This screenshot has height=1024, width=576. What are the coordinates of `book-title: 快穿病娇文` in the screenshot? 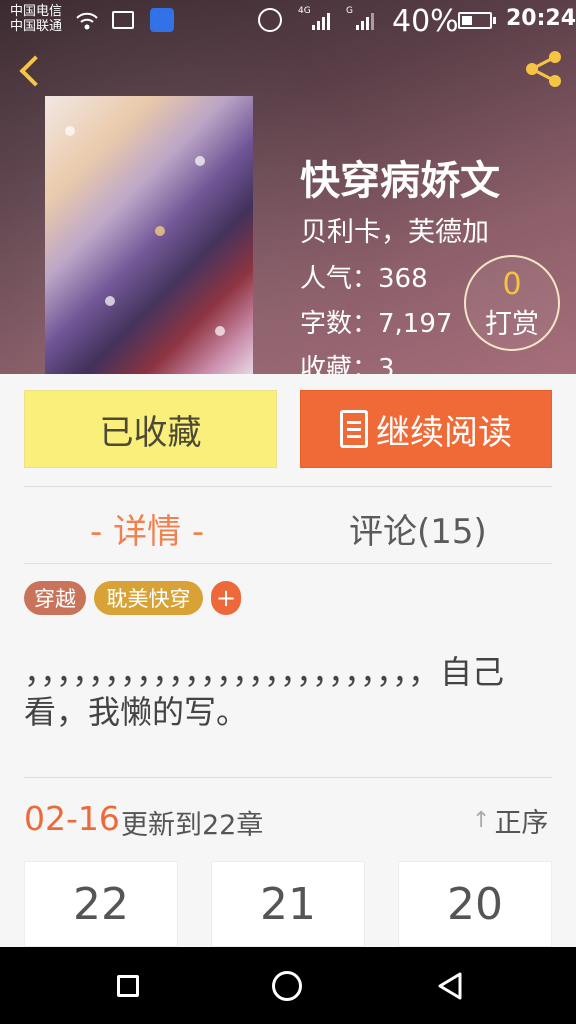 It's located at (400, 181).